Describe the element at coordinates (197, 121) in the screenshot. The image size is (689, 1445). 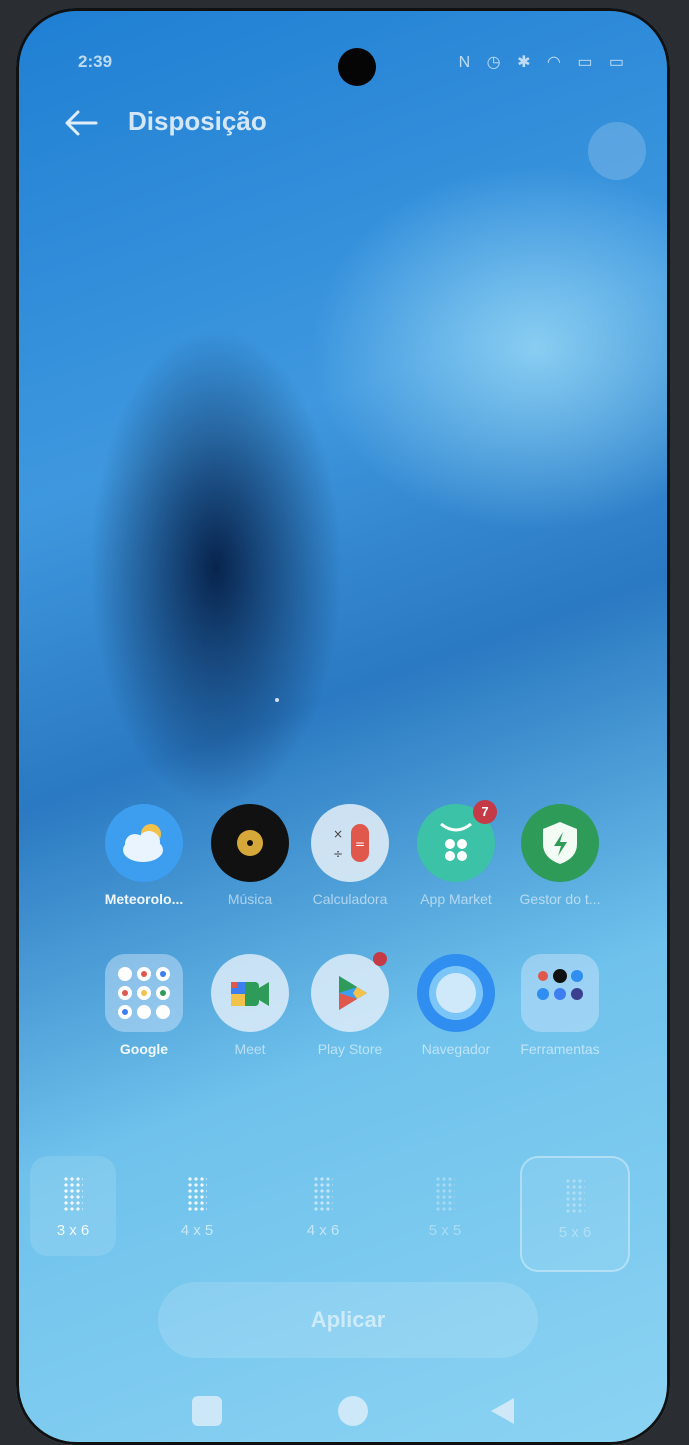
I see `page-title: Disposição` at that location.